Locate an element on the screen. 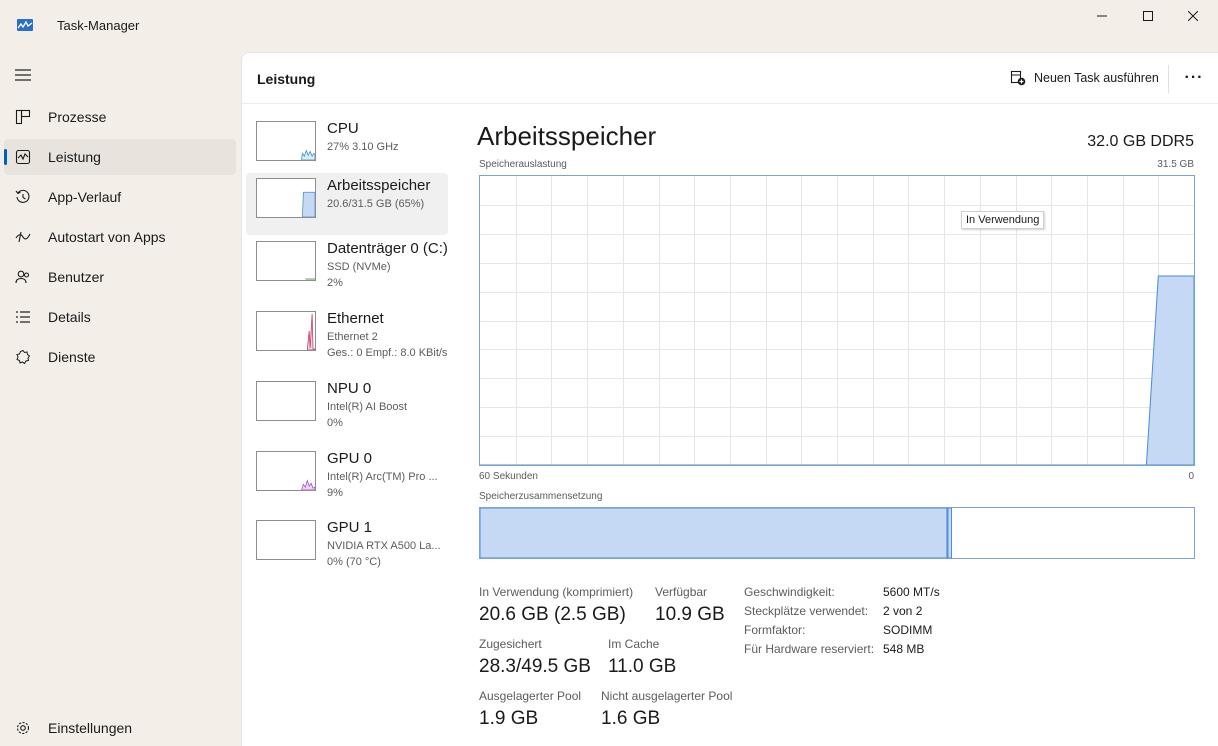 This screenshot has height=746, width=1218. sidebar-item-app-history: App-Verlauf is located at coordinates (120, 197).